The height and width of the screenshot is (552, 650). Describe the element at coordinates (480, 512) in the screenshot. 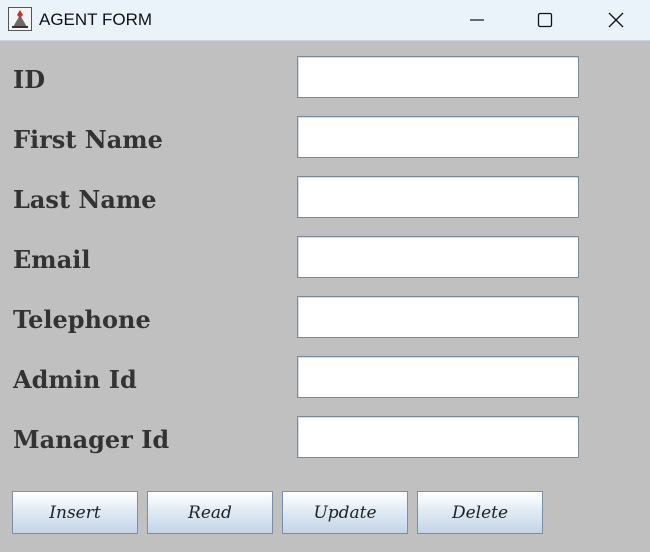

I see `delete-button: Delete` at that location.